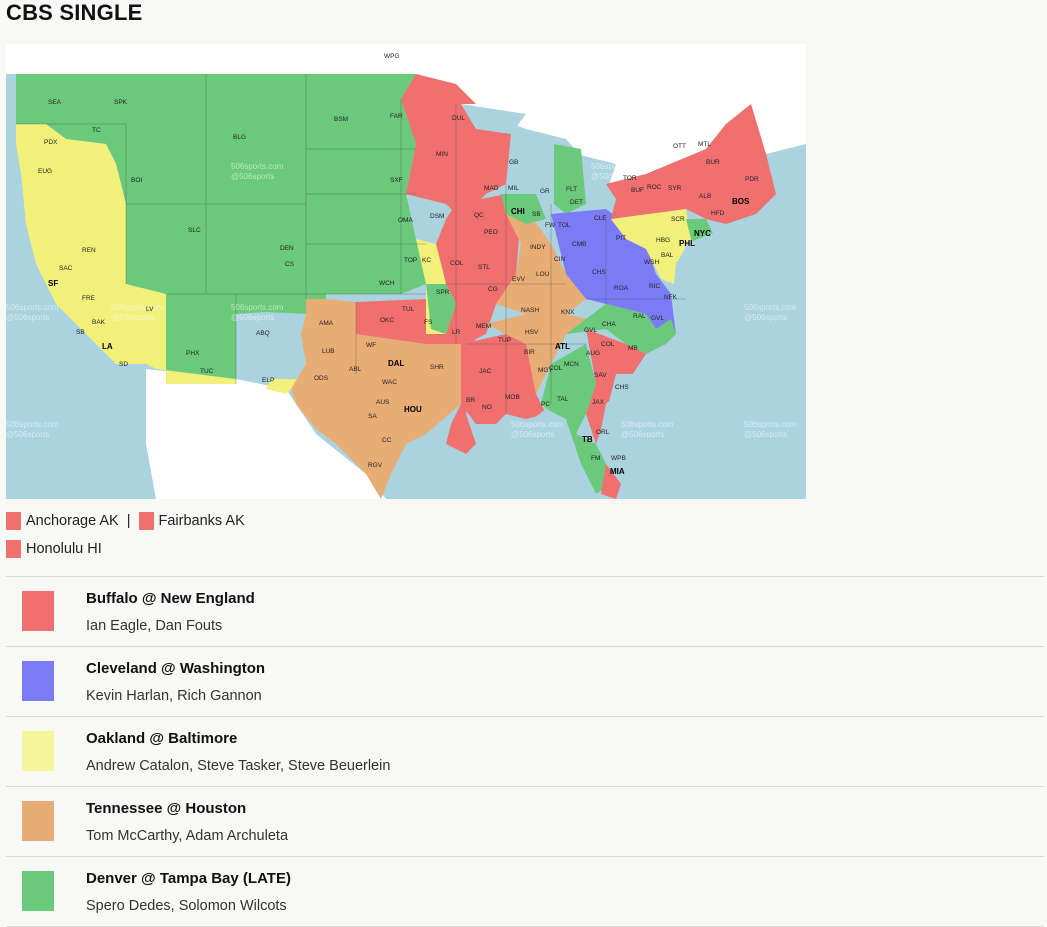 This screenshot has height=927, width=1047. What do you see at coordinates (752, 179) in the screenshot?
I see `city-label: PDR` at bounding box center [752, 179].